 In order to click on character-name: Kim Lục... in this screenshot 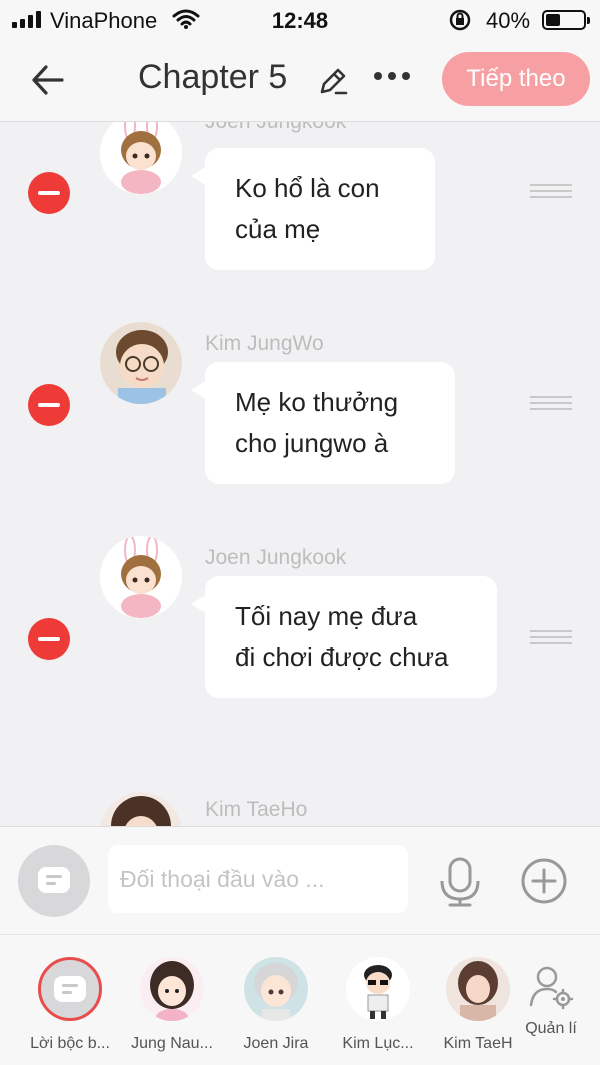, I will do `click(378, 1043)`.